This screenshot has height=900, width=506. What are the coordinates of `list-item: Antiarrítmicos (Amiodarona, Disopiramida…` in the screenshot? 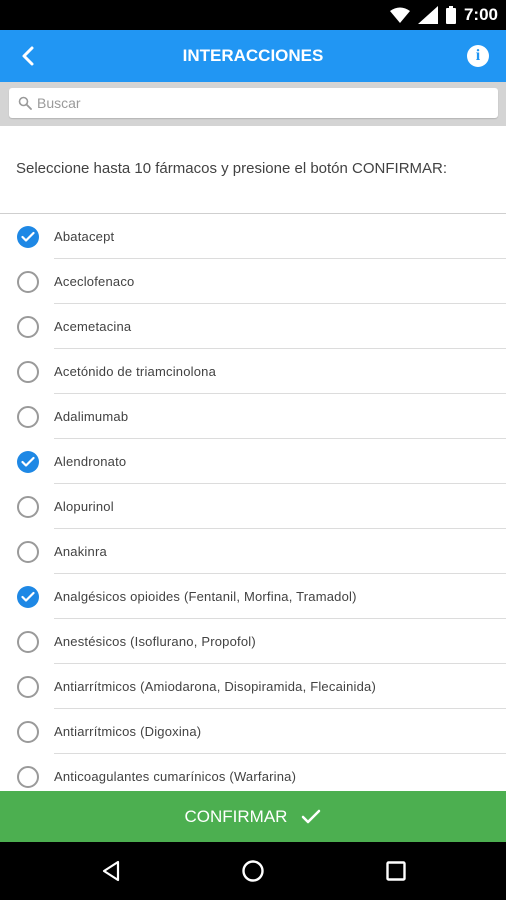 It's located at (253, 686).